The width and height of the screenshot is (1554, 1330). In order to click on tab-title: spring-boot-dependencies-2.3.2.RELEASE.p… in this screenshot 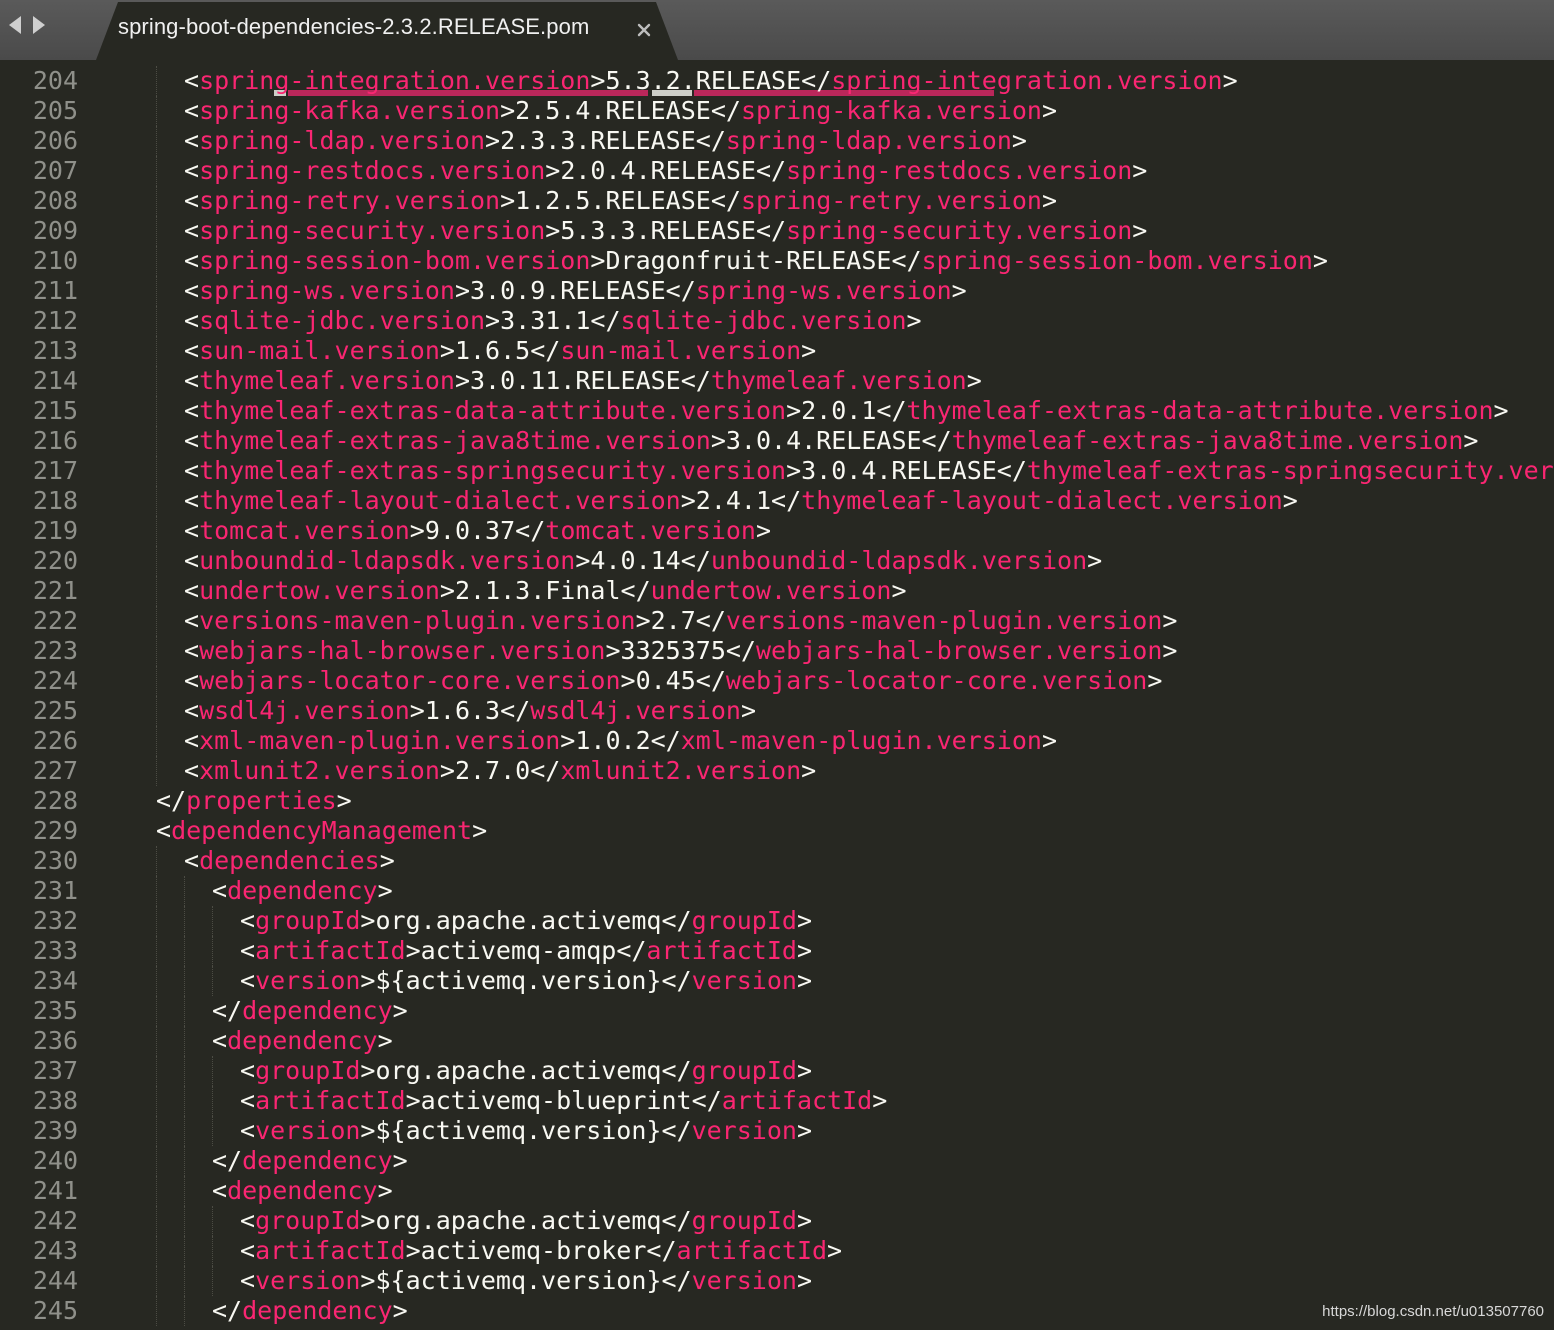, I will do `click(353, 27)`.